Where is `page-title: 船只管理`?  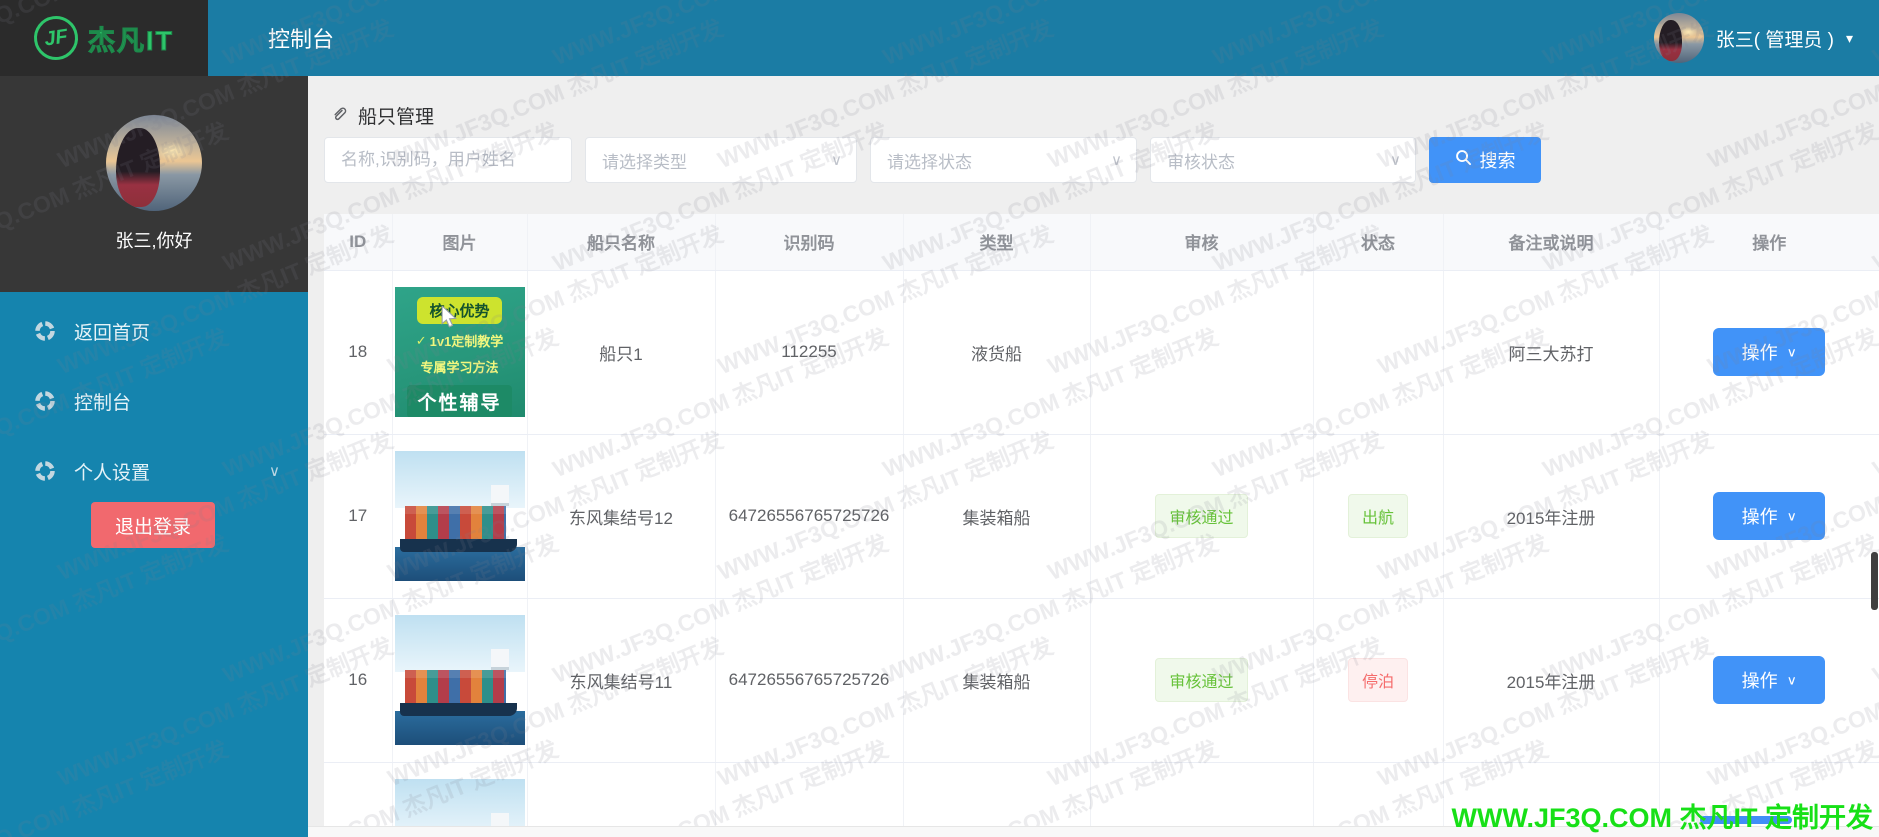 page-title: 船只管理 is located at coordinates (382, 115).